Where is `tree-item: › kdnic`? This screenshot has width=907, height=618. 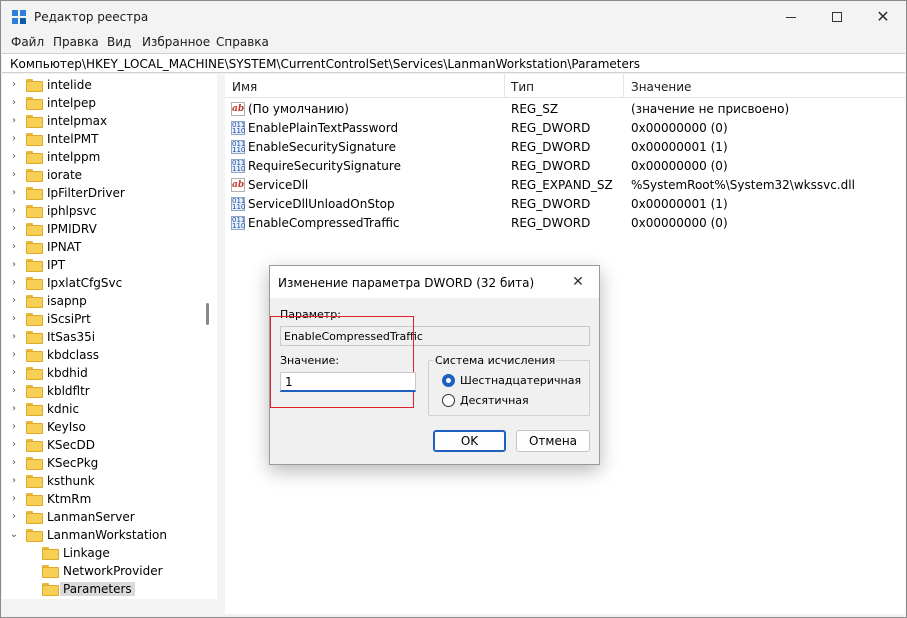 tree-item: › kdnic is located at coordinates (102, 409).